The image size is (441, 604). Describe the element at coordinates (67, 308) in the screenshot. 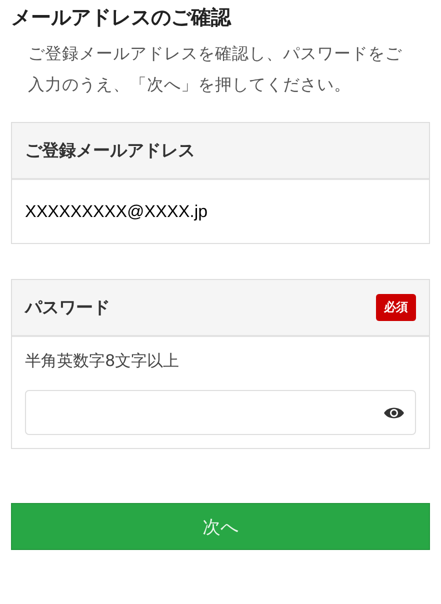

I see `section-heading: パスワード` at that location.